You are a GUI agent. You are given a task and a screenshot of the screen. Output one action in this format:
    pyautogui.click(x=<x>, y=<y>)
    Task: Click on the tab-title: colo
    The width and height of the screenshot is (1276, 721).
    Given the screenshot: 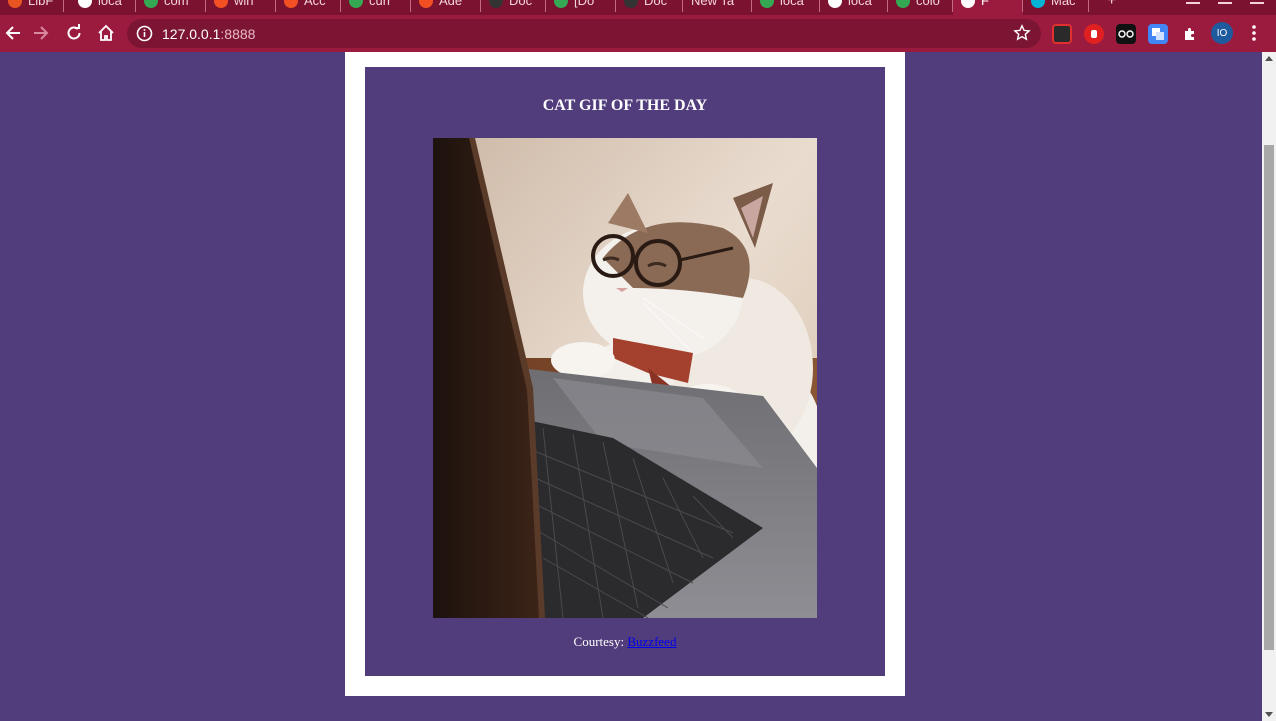 What is the action you would take?
    pyautogui.click(x=928, y=4)
    